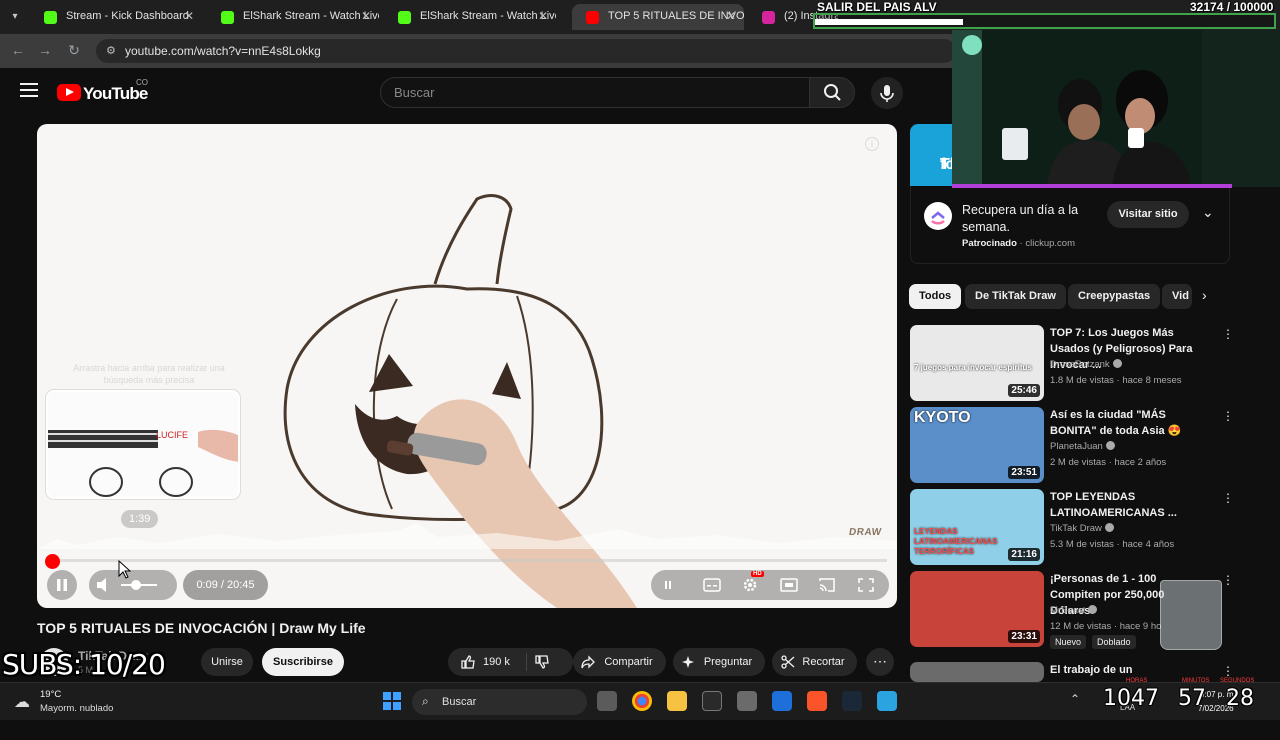  I want to click on app-icon-light-blue, so click(887, 701).